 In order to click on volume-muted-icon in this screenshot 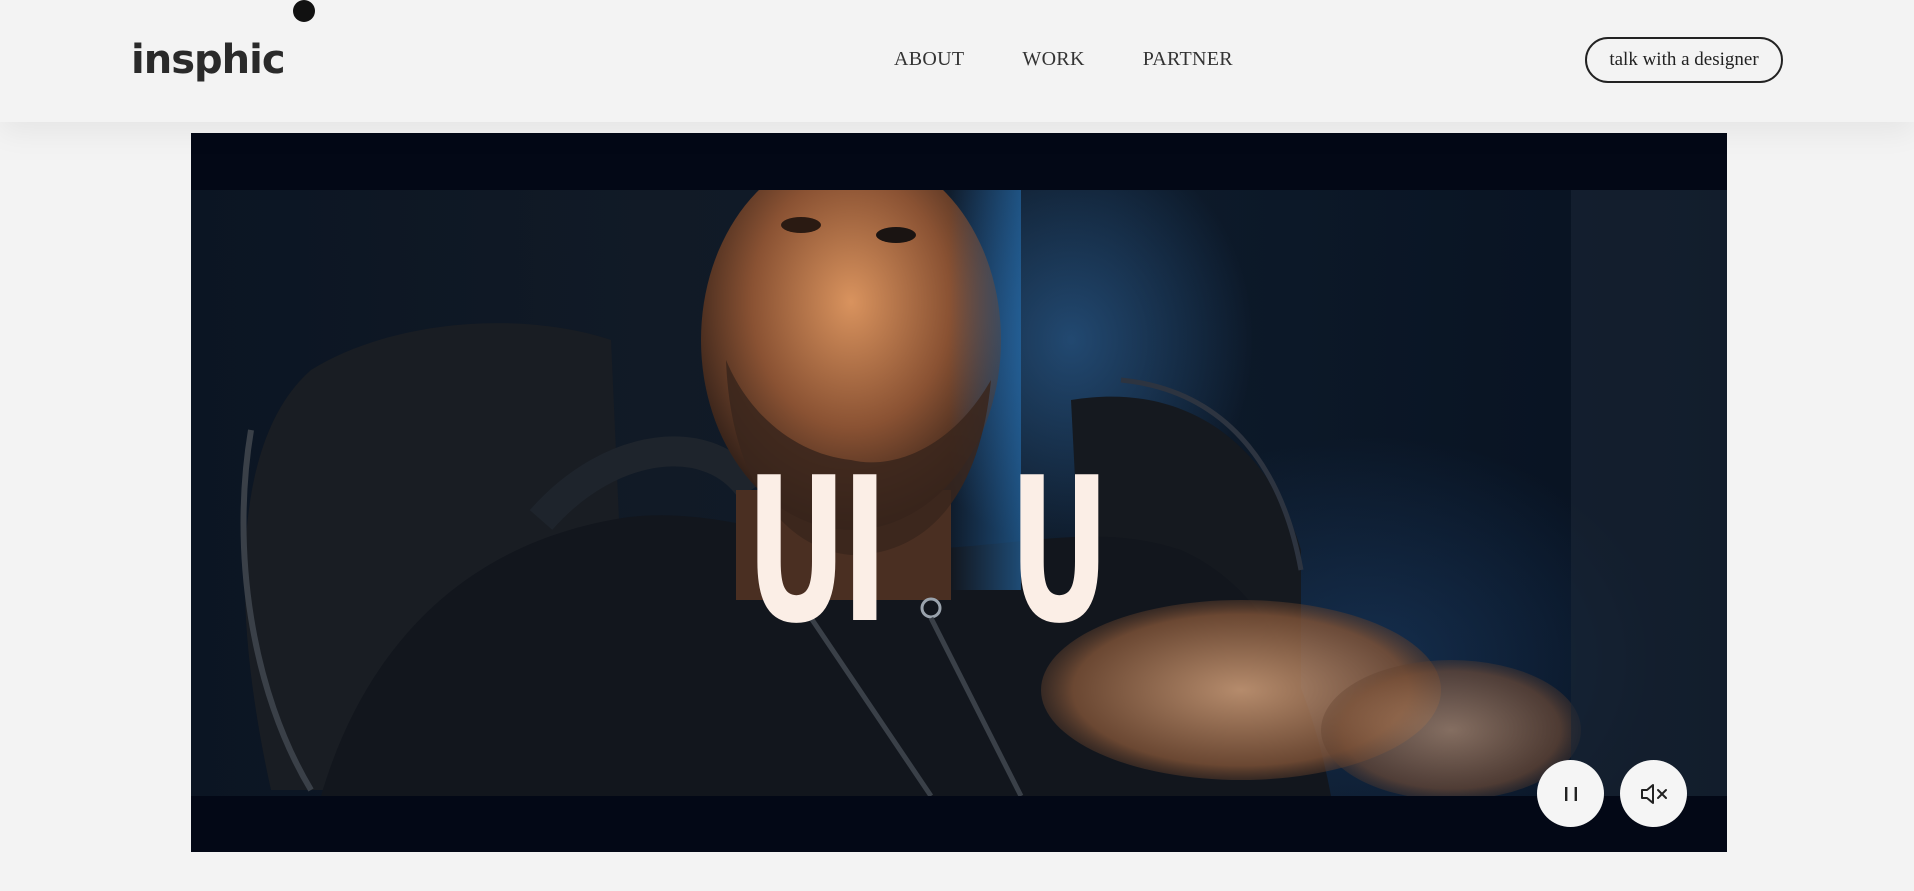, I will do `click(1653, 793)`.